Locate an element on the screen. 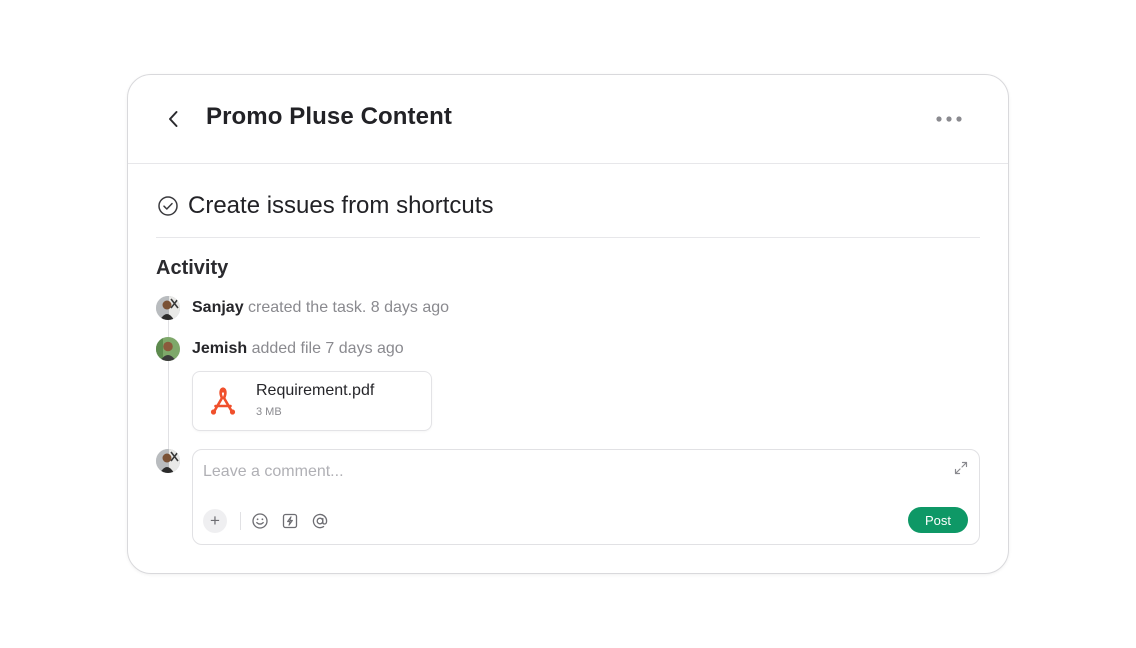 The width and height of the screenshot is (1136, 648). panel-header: Promo Pluse Content is located at coordinates (568, 119).